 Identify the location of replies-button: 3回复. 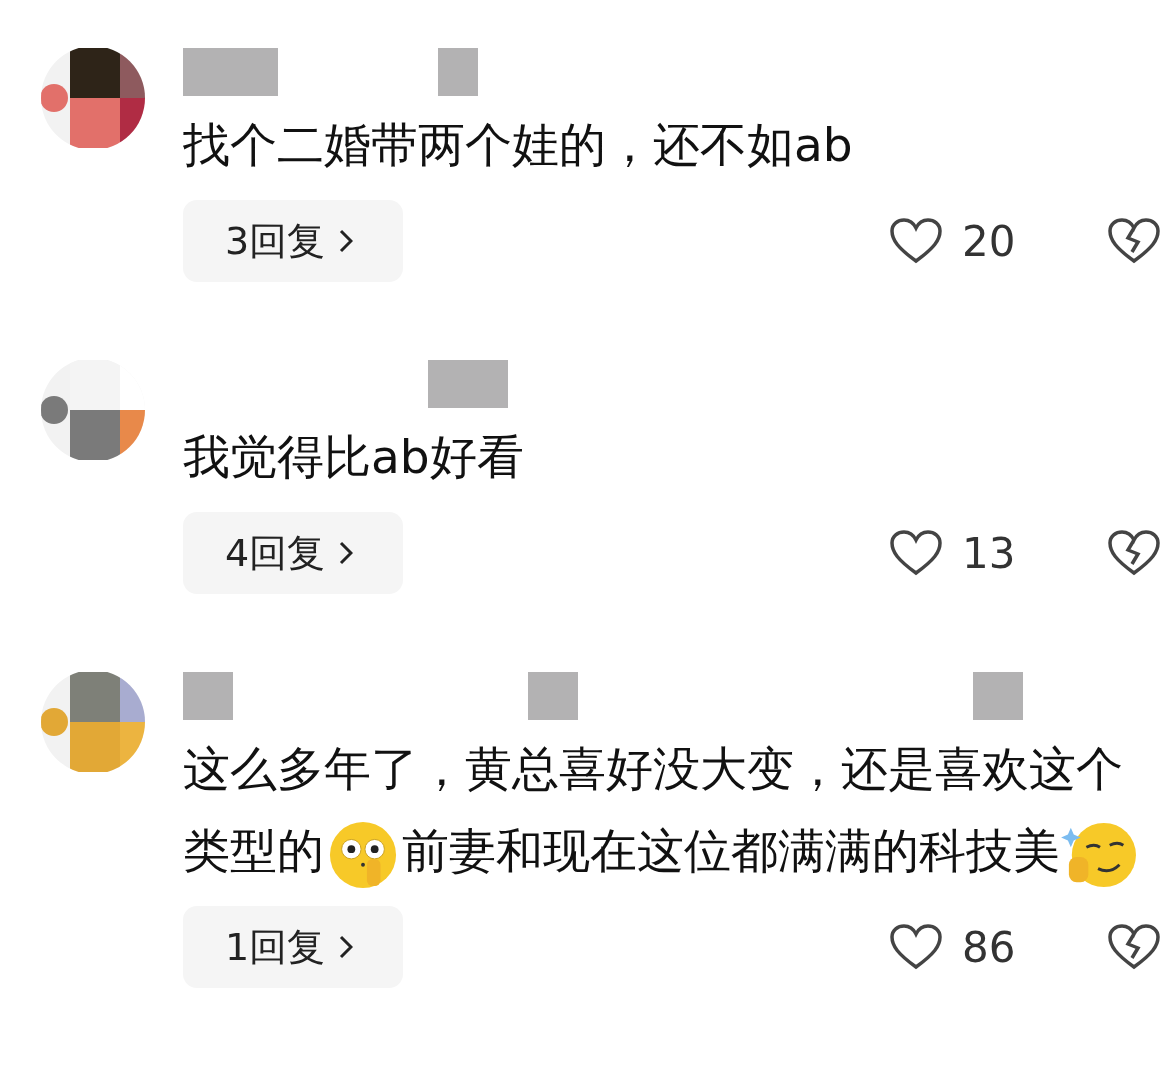
(293, 241).